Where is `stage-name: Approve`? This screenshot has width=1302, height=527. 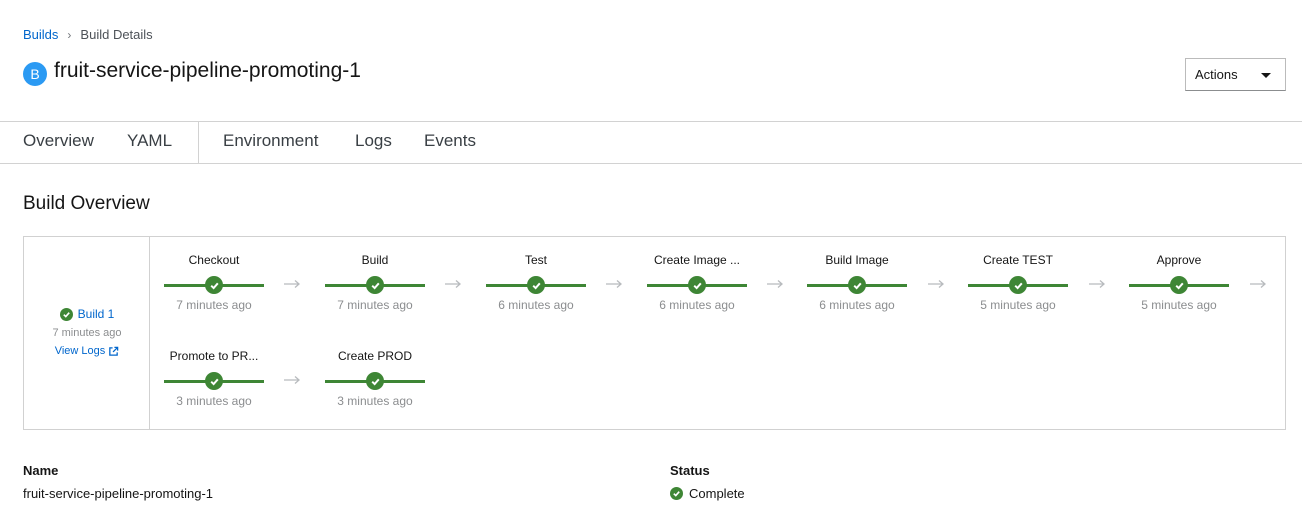 stage-name: Approve is located at coordinates (1179, 260).